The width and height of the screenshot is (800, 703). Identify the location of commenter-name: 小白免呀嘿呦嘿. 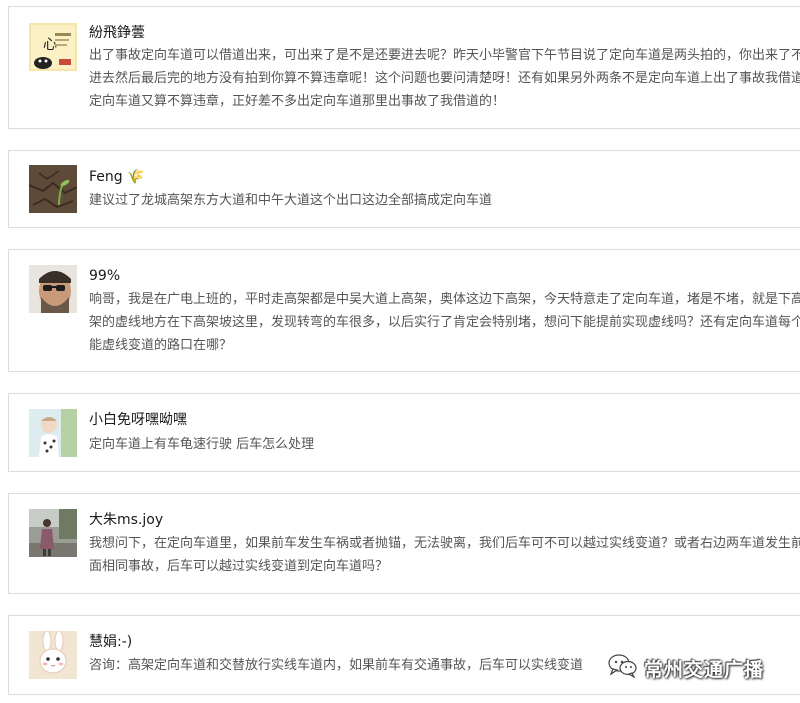
(138, 420).